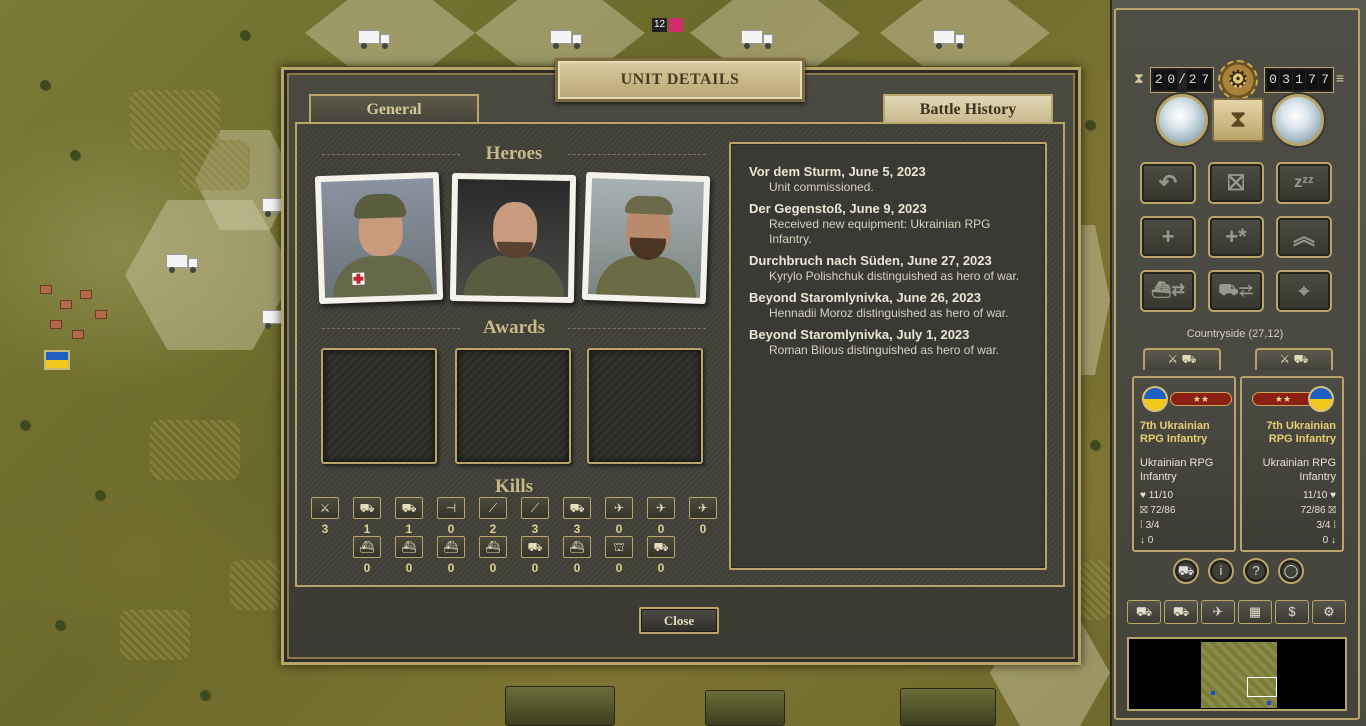 The image size is (1366, 726). I want to click on unit-tab-left: ⚔ ⛟, so click(1182, 359).